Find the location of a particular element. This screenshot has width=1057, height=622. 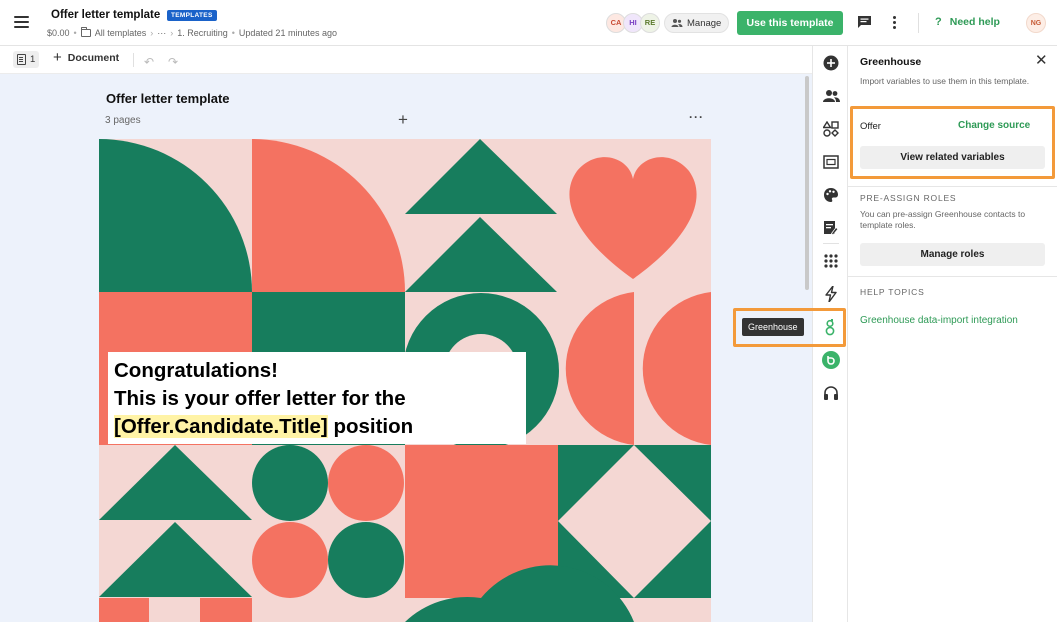

page-icon is located at coordinates (21, 59).